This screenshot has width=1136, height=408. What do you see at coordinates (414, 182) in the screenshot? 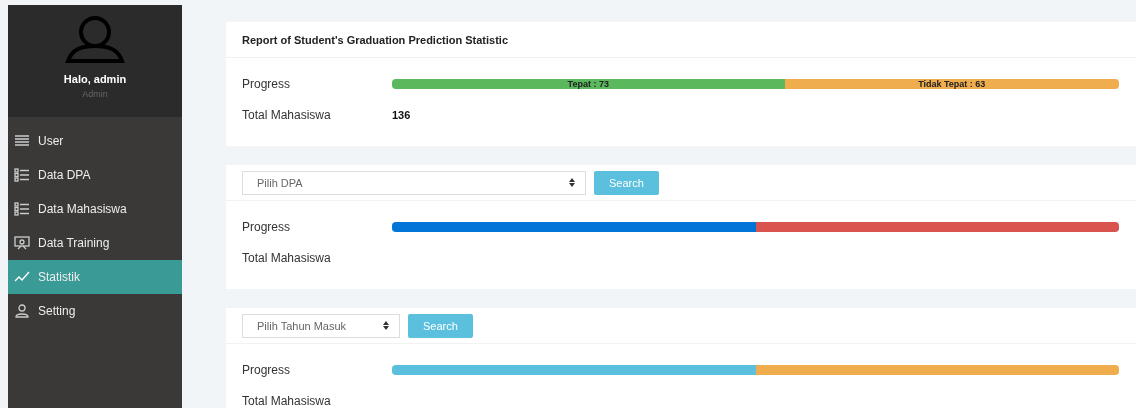
I see `select-field: Pilih DPA` at bounding box center [414, 182].